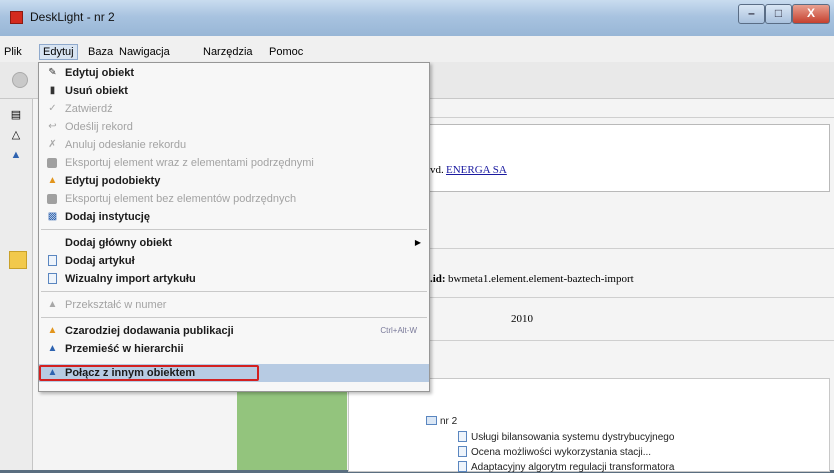 The width and height of the screenshot is (834, 473). What do you see at coordinates (417, 18) in the screenshot?
I see `title-bar: DeskLight - nr 2 – □ X` at bounding box center [417, 18].